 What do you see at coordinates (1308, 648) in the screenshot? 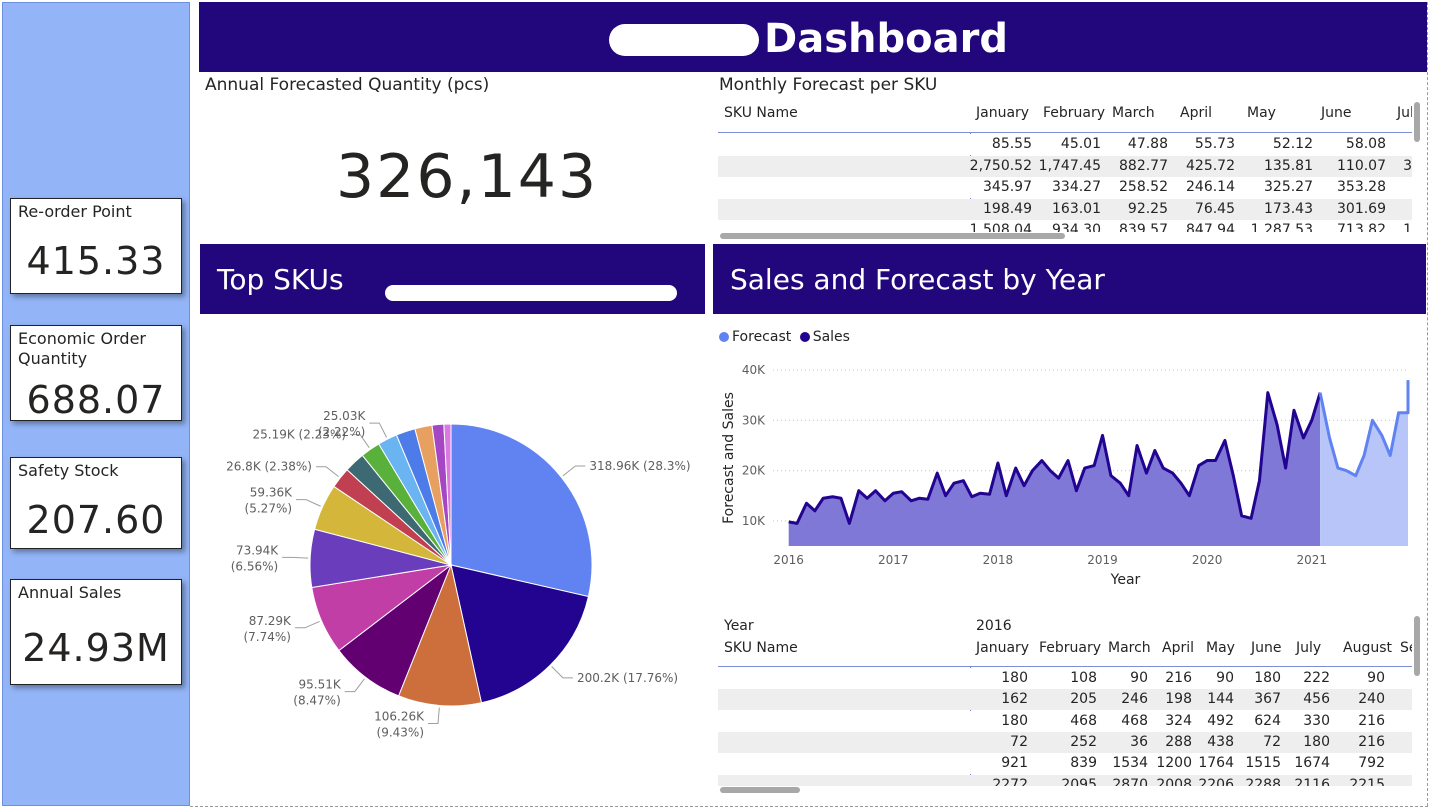
I see `column-header-month: July` at bounding box center [1308, 648].